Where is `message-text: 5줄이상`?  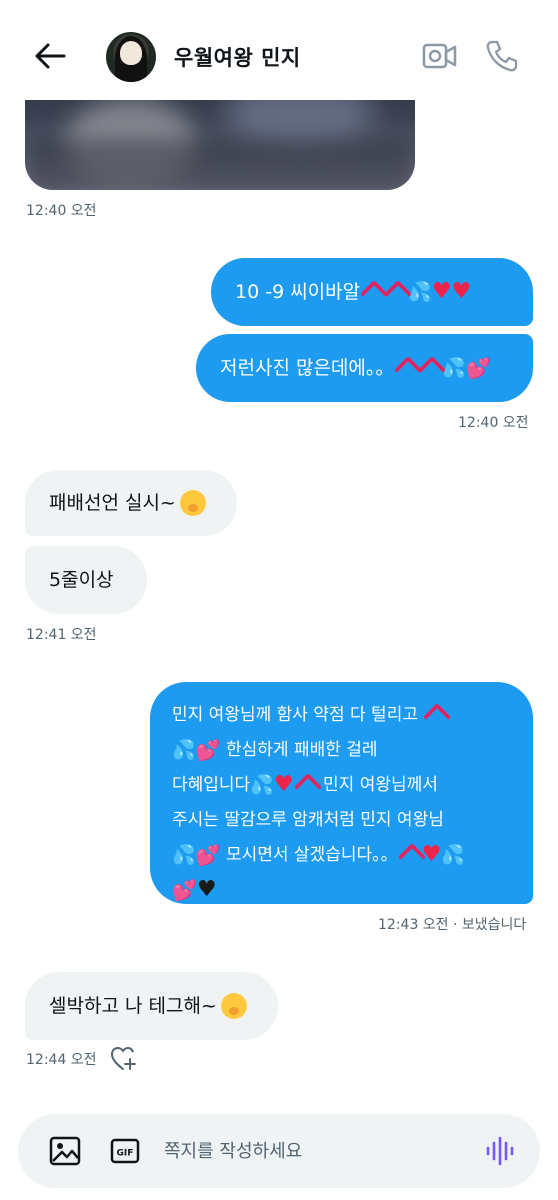 message-text: 5줄이상 is located at coordinates (81, 580).